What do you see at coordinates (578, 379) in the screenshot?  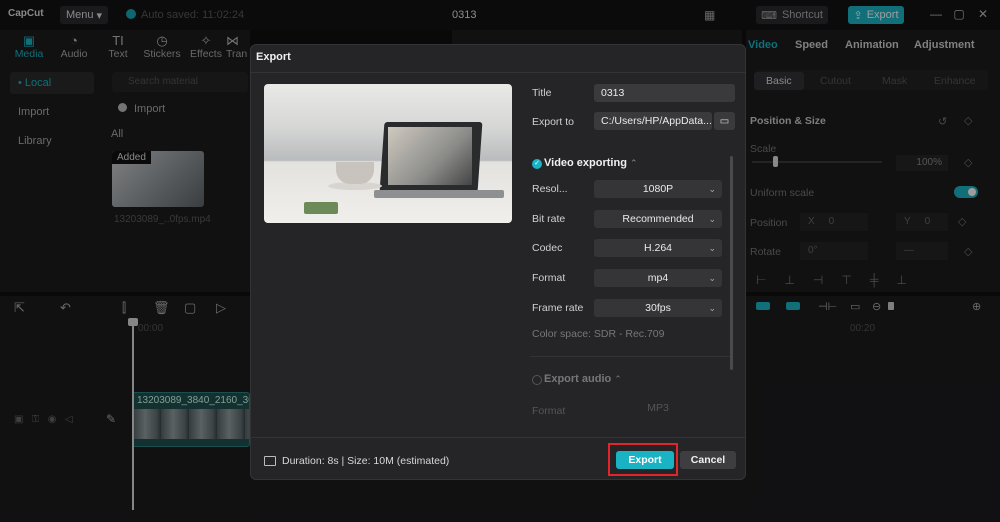 I see `export-audio-label: Export audio` at bounding box center [578, 379].